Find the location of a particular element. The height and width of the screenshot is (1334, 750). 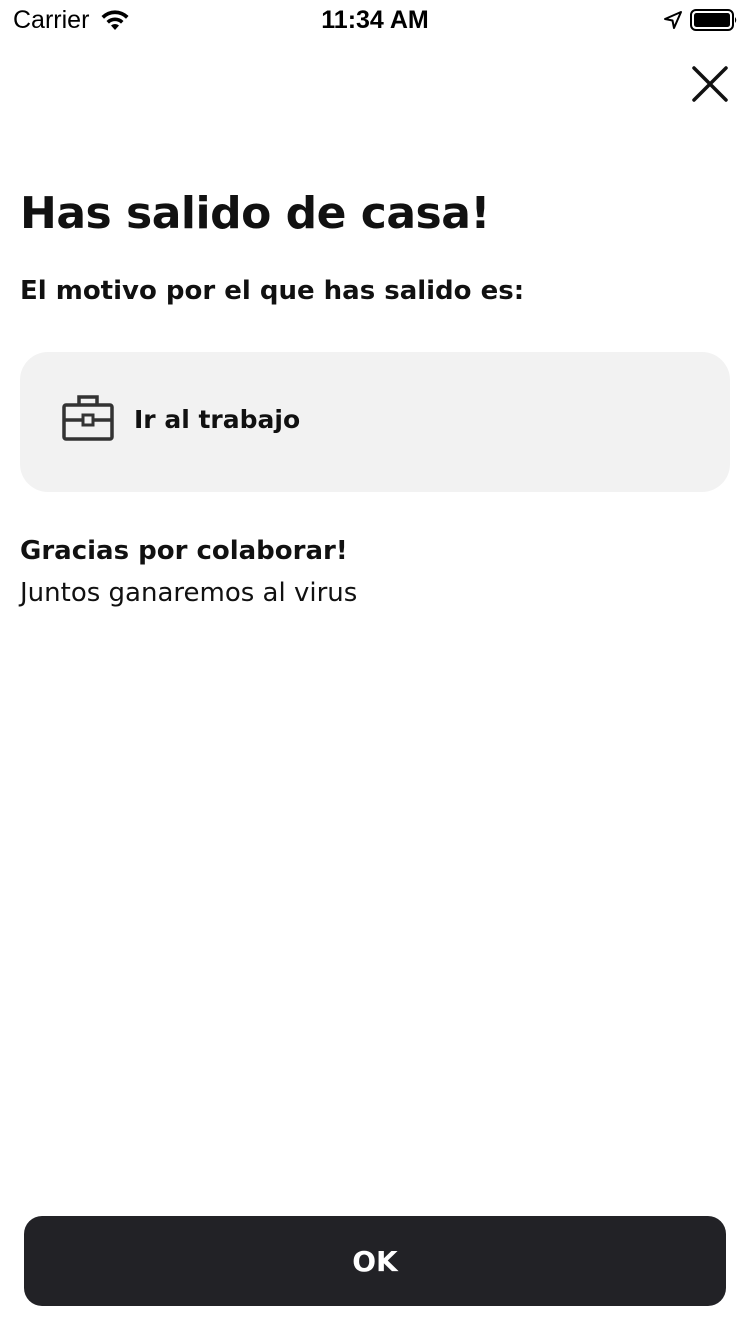

close-icon is located at coordinates (710, 84).